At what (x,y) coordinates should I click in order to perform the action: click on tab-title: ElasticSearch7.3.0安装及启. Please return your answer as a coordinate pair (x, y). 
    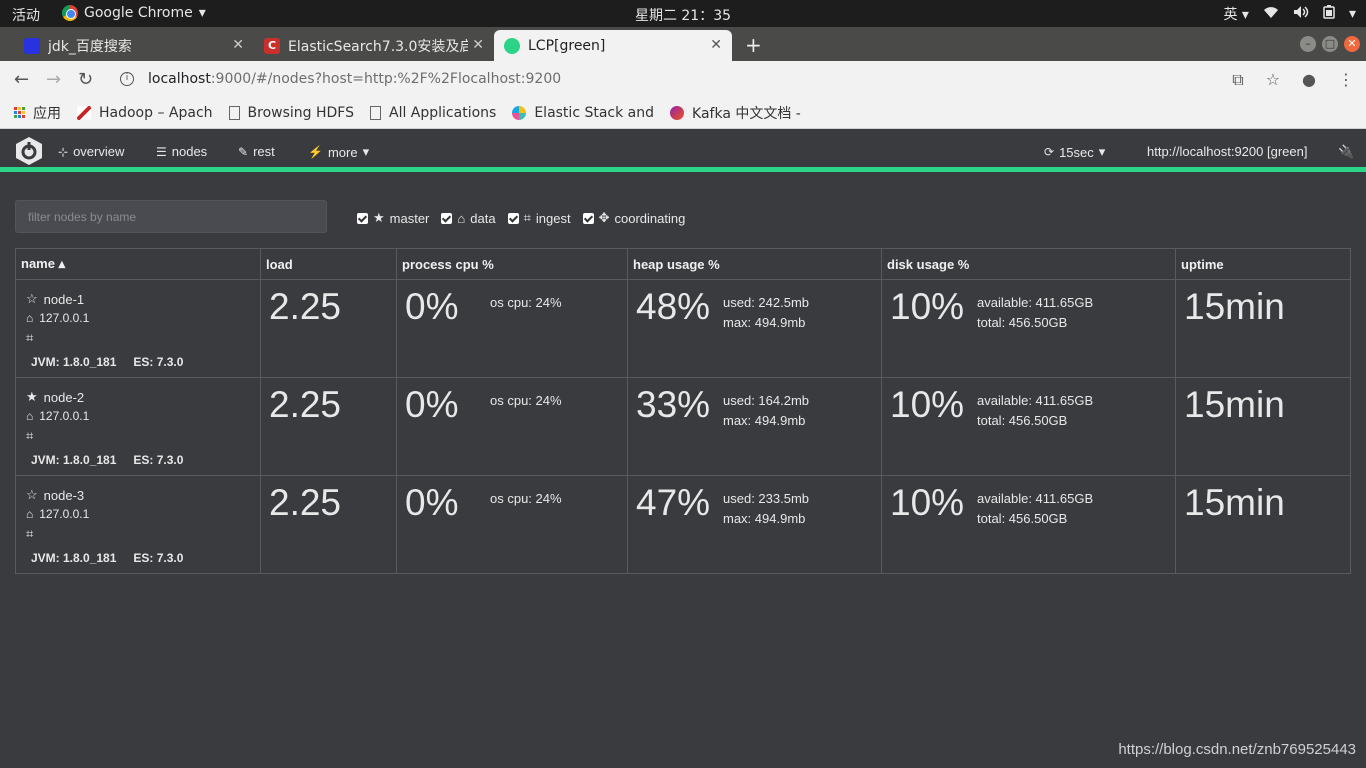
    Looking at the image, I should click on (378, 46).